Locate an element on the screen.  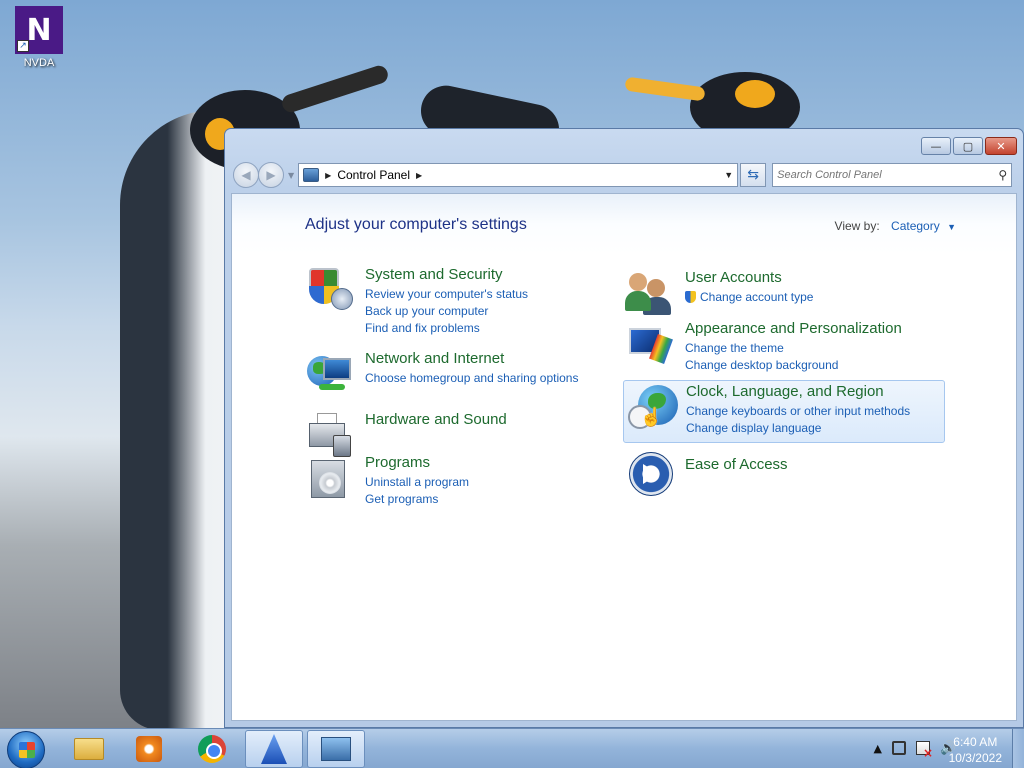
network-icon is located at coordinates (899, 748).